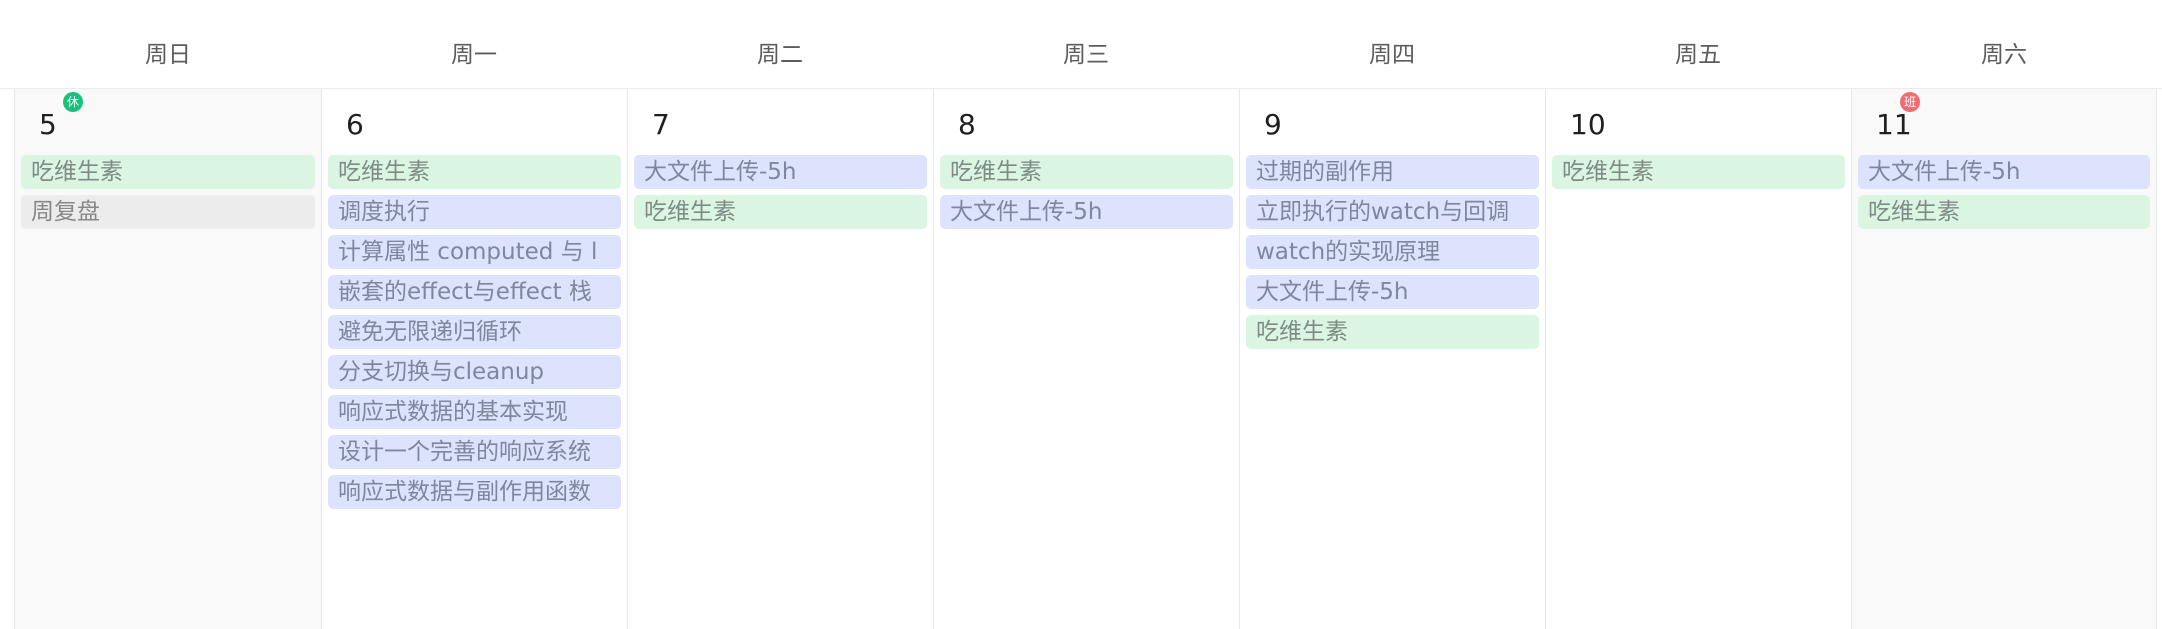 The image size is (2162, 629). Describe the element at coordinates (1392, 252) in the screenshot. I see `event-item: watch的实现原理` at that location.